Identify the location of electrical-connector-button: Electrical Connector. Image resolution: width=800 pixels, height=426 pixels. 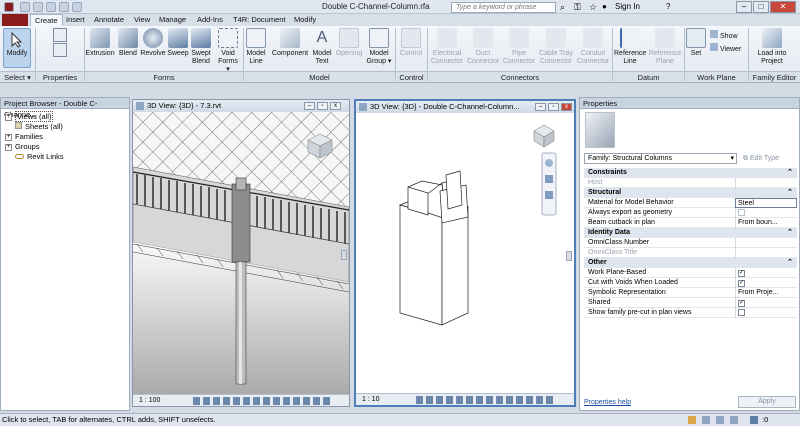
(447, 47).